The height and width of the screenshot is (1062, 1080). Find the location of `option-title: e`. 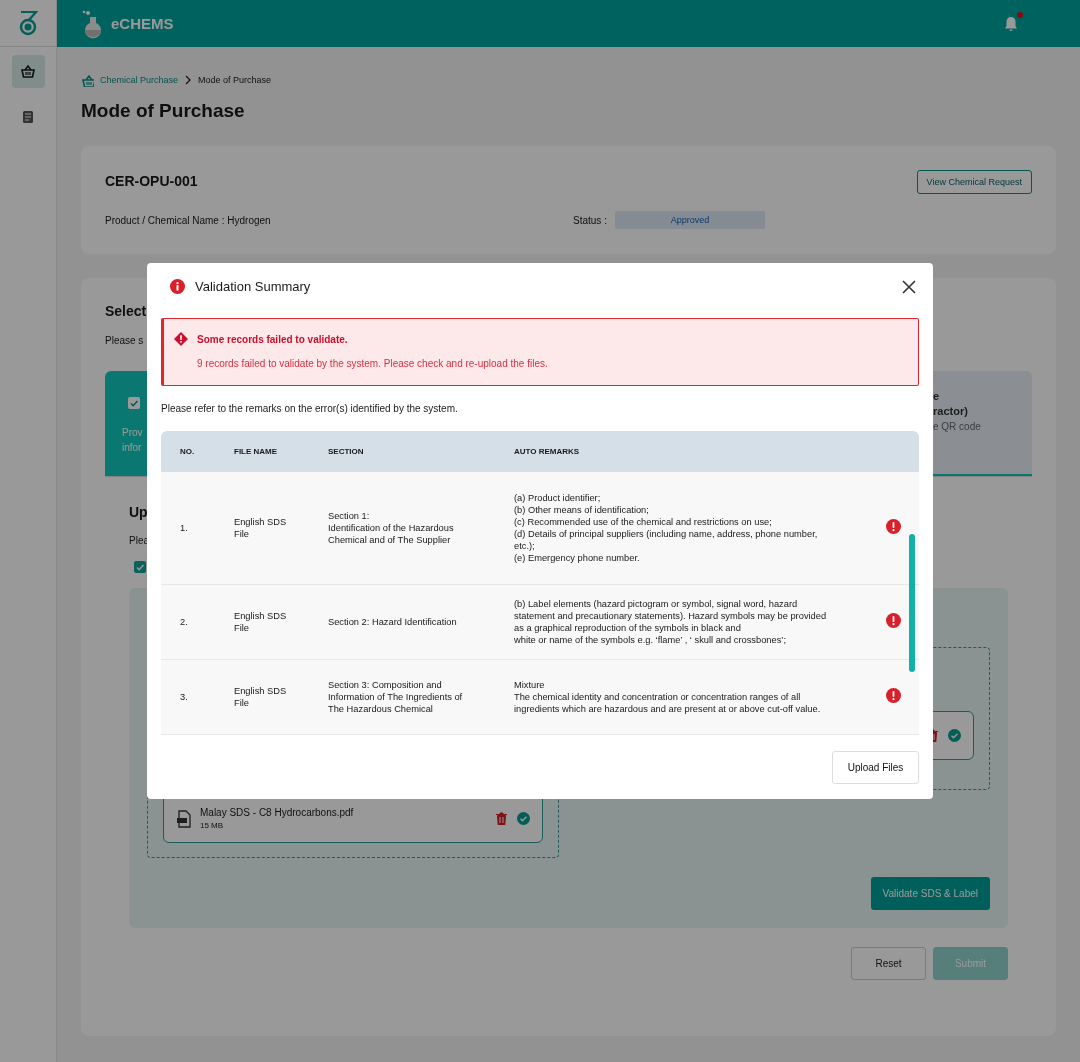

option-title: e is located at coordinates (936, 396).